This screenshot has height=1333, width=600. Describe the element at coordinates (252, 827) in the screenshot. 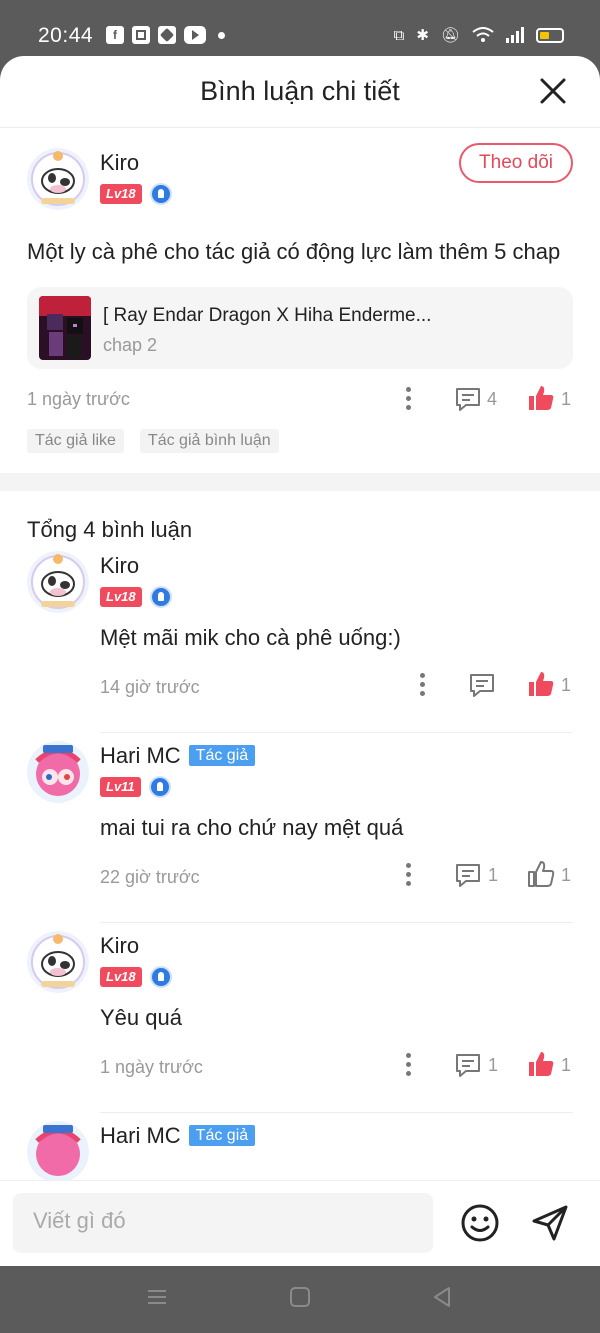

I see `reply-text: mai tui ra cho chứ nay mệt quá` at that location.